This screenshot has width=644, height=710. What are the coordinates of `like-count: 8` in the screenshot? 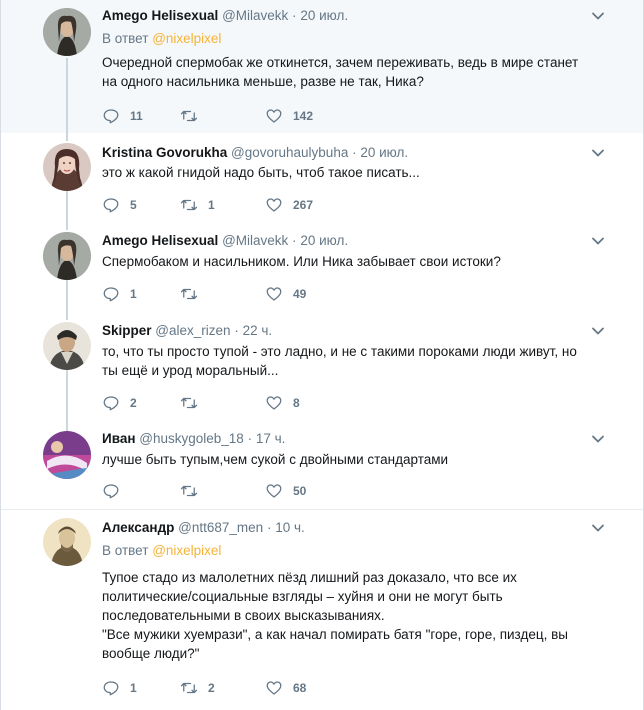 It's located at (296, 403).